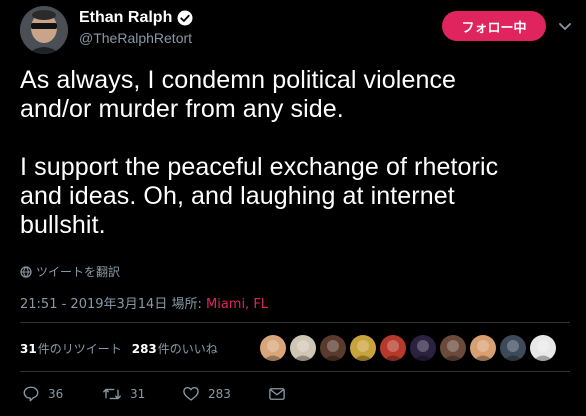  I want to click on translate-tweet-link: ツイートを翻訳, so click(70, 271).